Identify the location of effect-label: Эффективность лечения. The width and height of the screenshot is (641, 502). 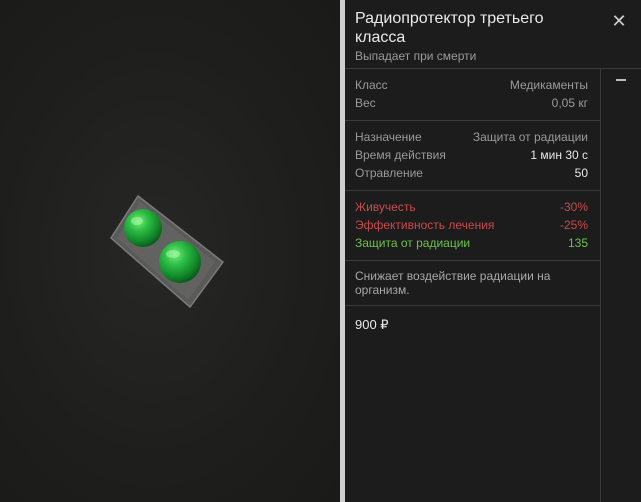
(425, 225).